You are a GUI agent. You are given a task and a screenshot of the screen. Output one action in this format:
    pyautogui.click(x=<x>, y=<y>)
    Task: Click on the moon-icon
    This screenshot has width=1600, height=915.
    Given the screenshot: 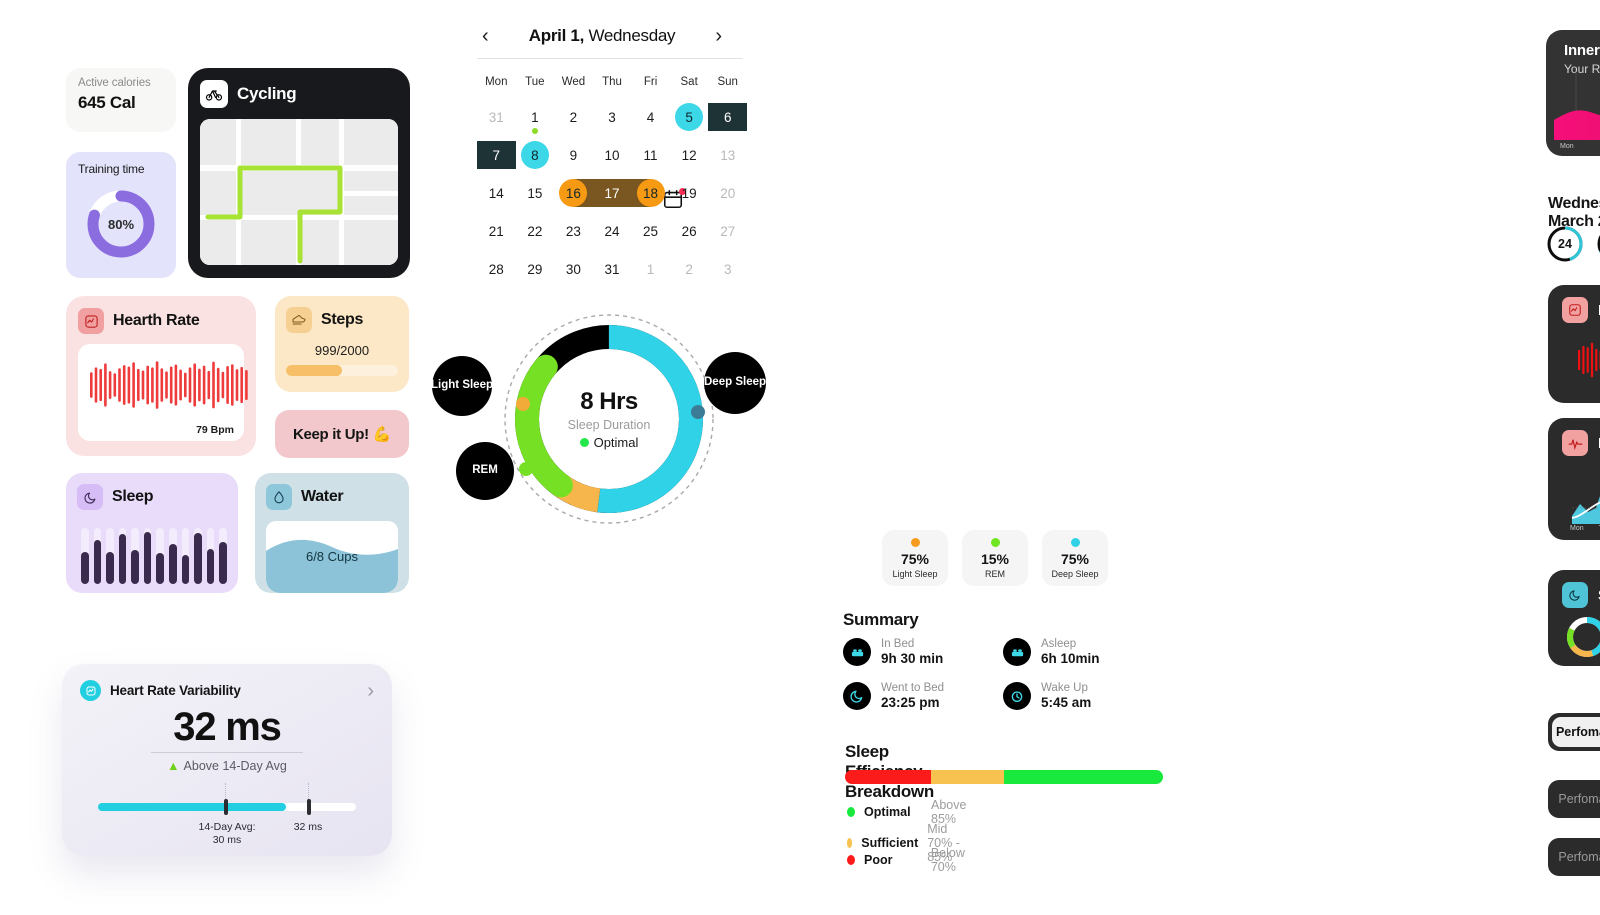 What is the action you would take?
    pyautogui.click(x=90, y=497)
    